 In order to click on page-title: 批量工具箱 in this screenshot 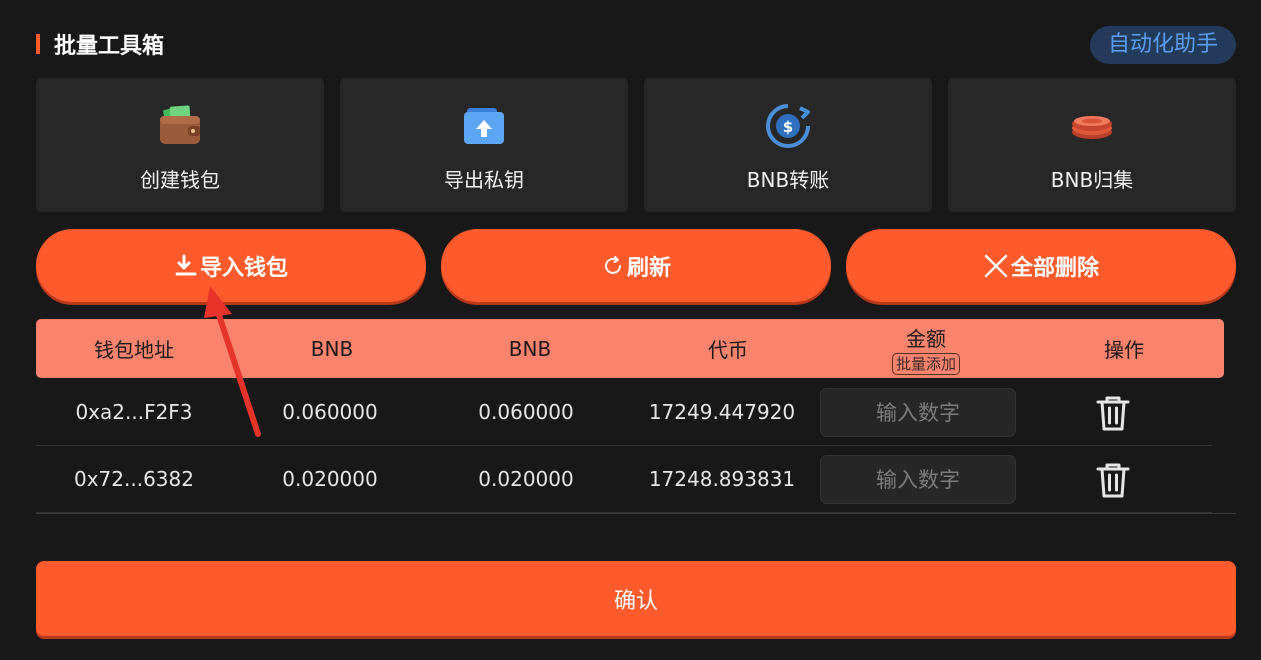, I will do `click(109, 46)`.